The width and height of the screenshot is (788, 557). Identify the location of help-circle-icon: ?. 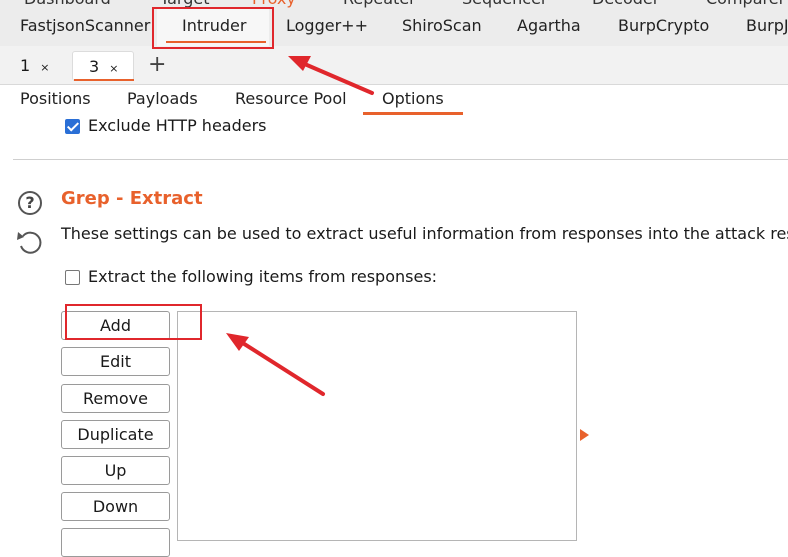
(30, 203).